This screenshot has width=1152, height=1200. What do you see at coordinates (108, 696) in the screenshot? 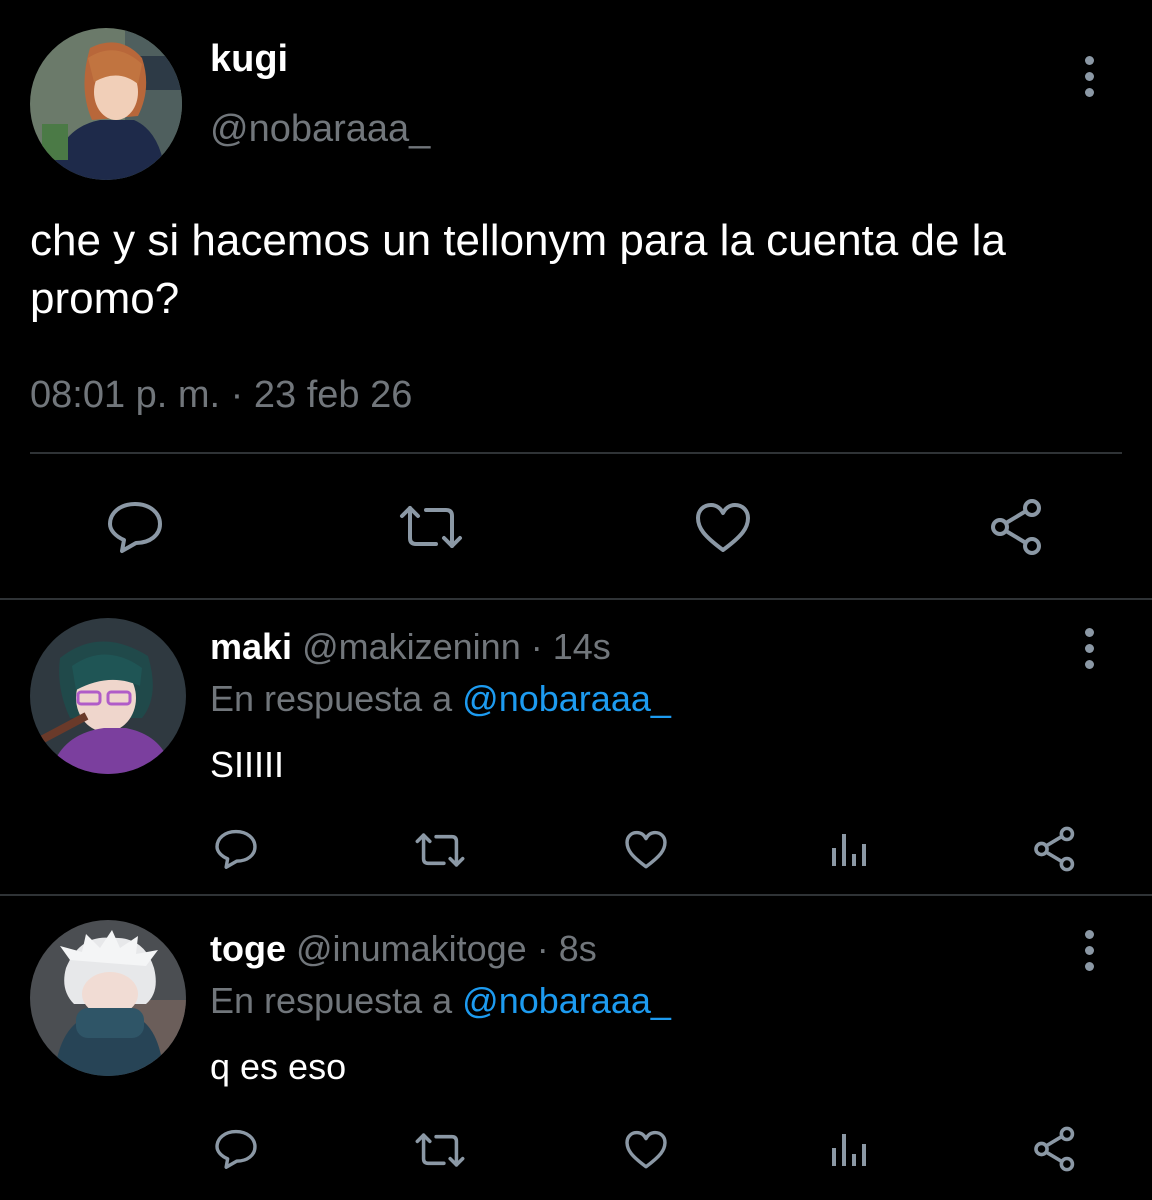
I see `avatar-maki` at bounding box center [108, 696].